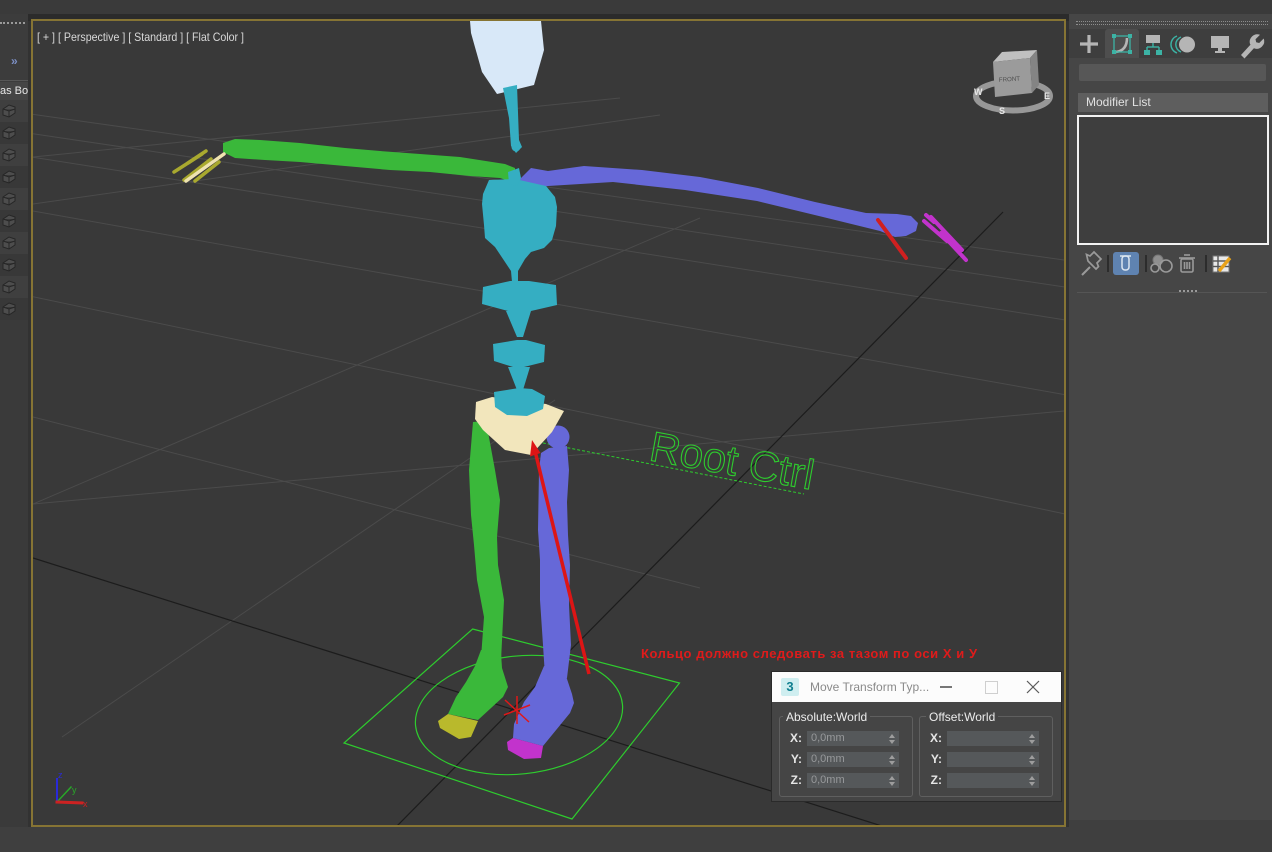 This screenshot has height=852, width=1272. I want to click on svg-text: FRONT, so click(1010, 79).